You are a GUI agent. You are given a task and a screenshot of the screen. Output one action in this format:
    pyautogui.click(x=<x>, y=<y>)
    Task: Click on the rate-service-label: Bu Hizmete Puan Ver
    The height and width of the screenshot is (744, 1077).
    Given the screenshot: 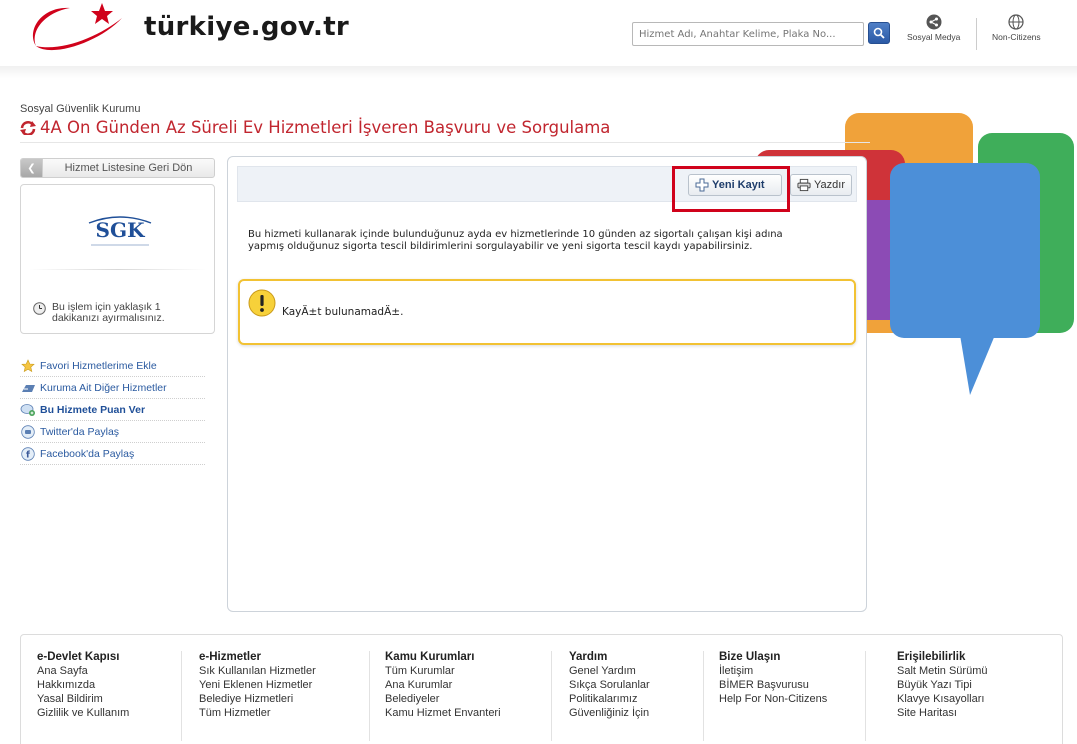 What is the action you would take?
    pyautogui.click(x=93, y=409)
    